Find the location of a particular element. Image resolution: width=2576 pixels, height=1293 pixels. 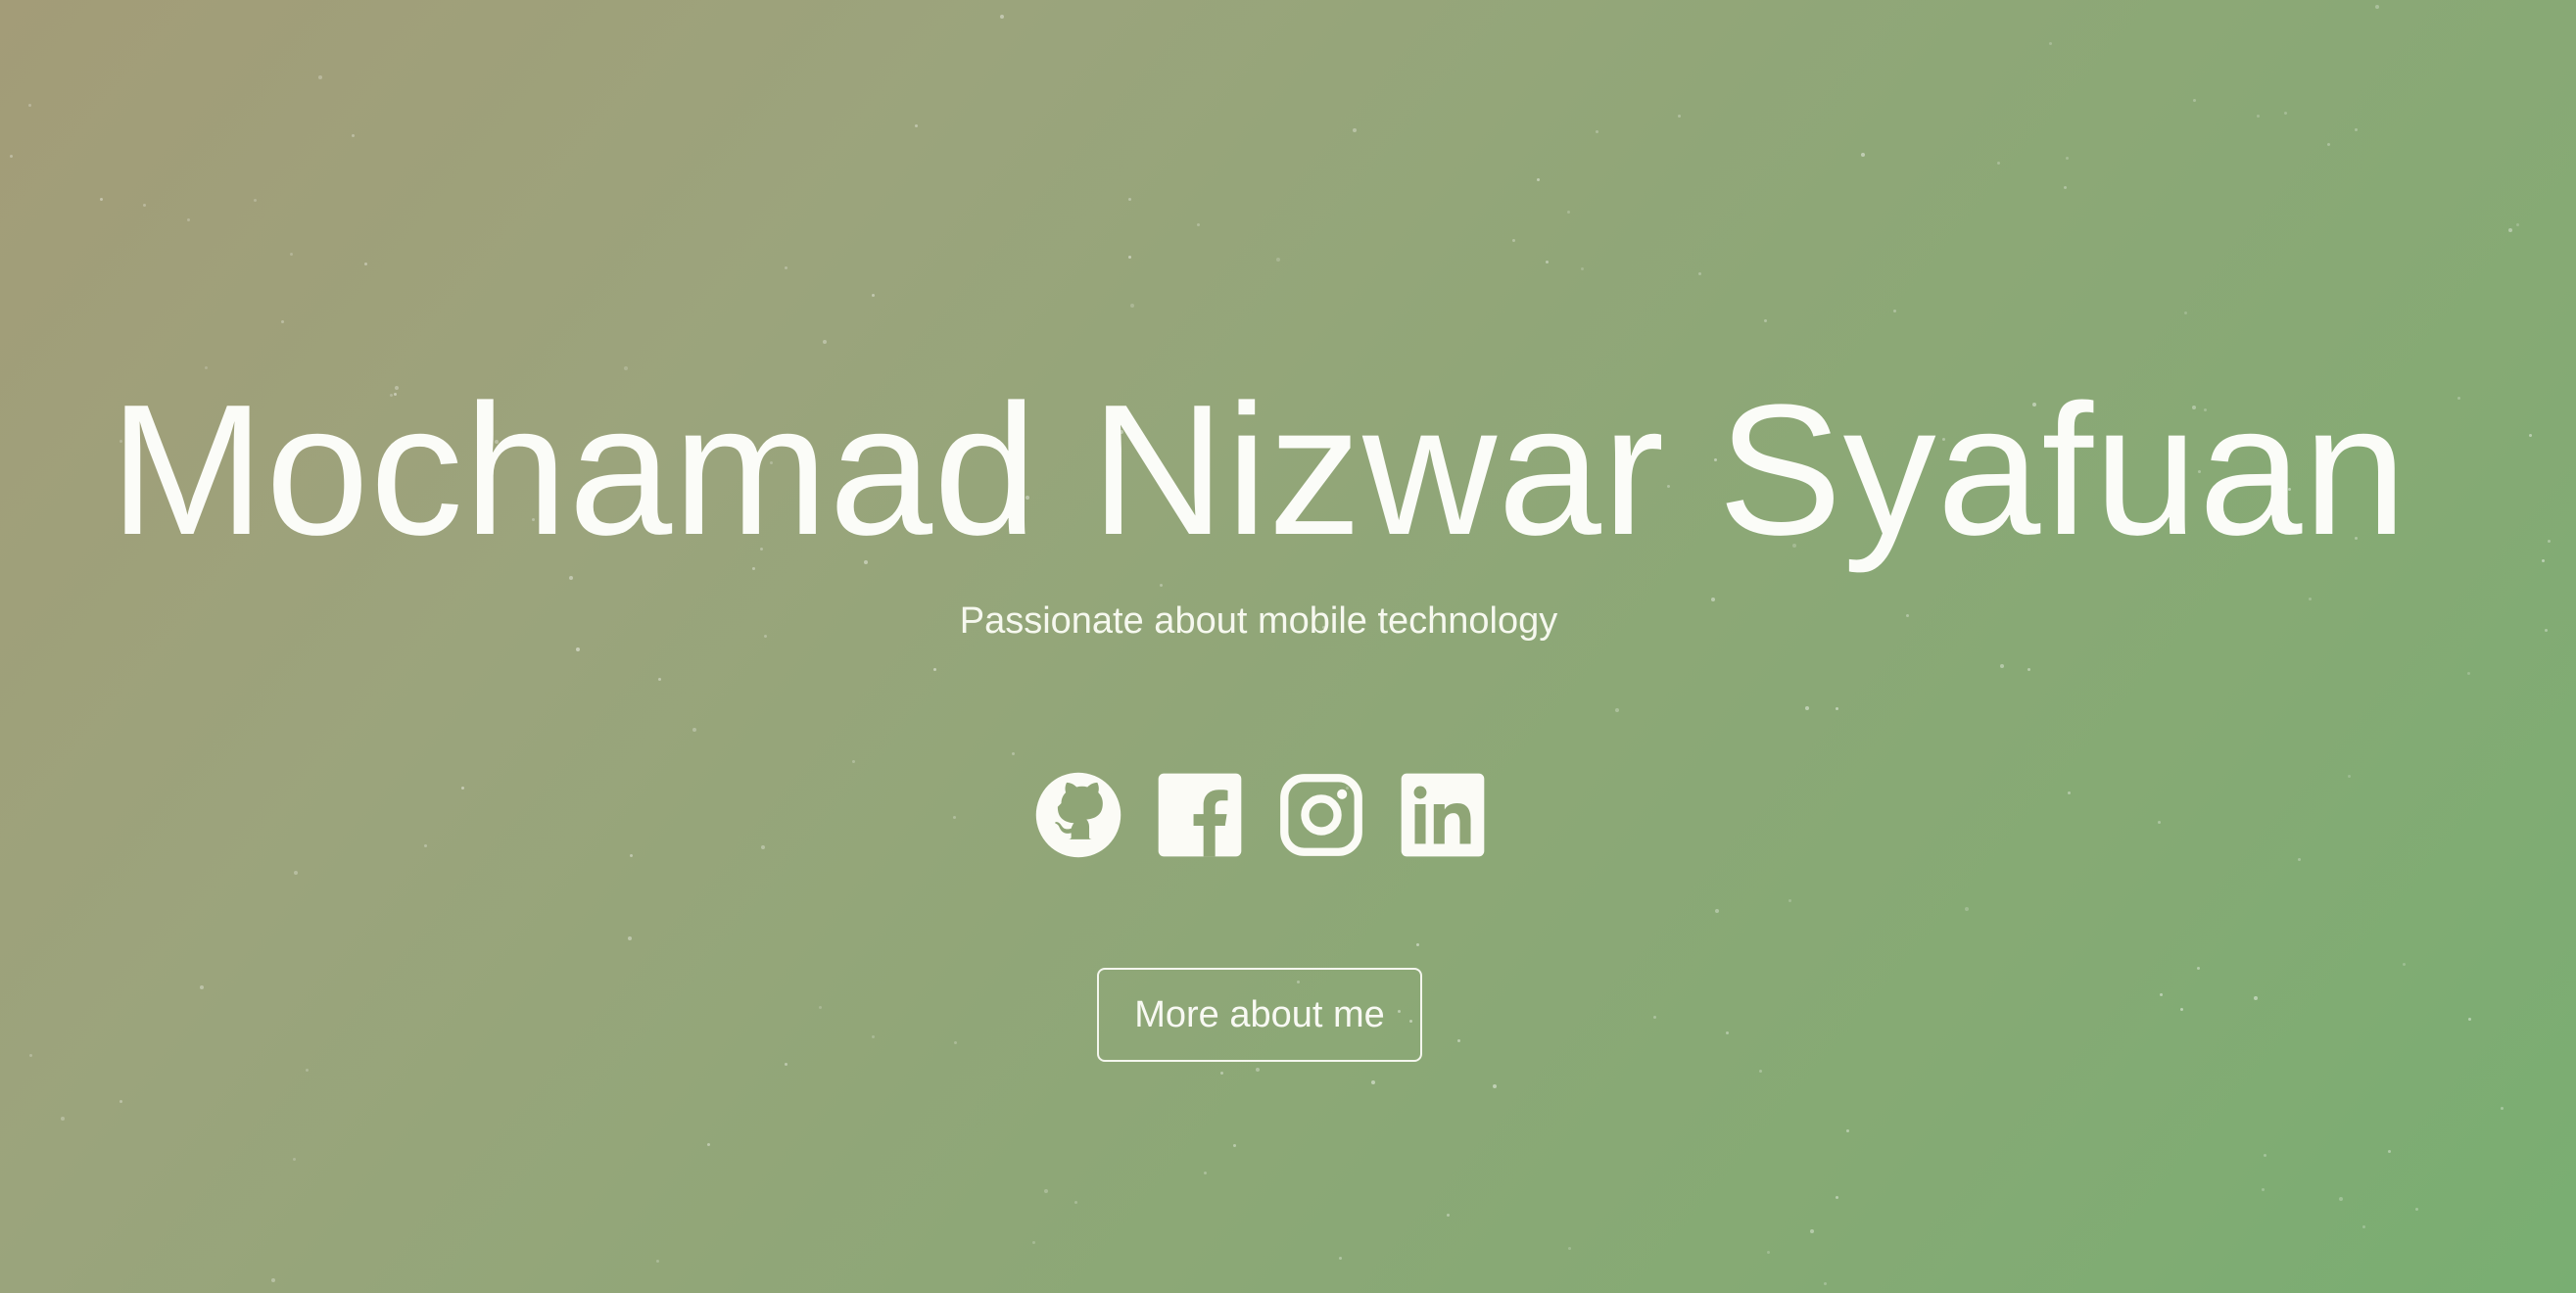

instagram-icon is located at coordinates (1321, 815).